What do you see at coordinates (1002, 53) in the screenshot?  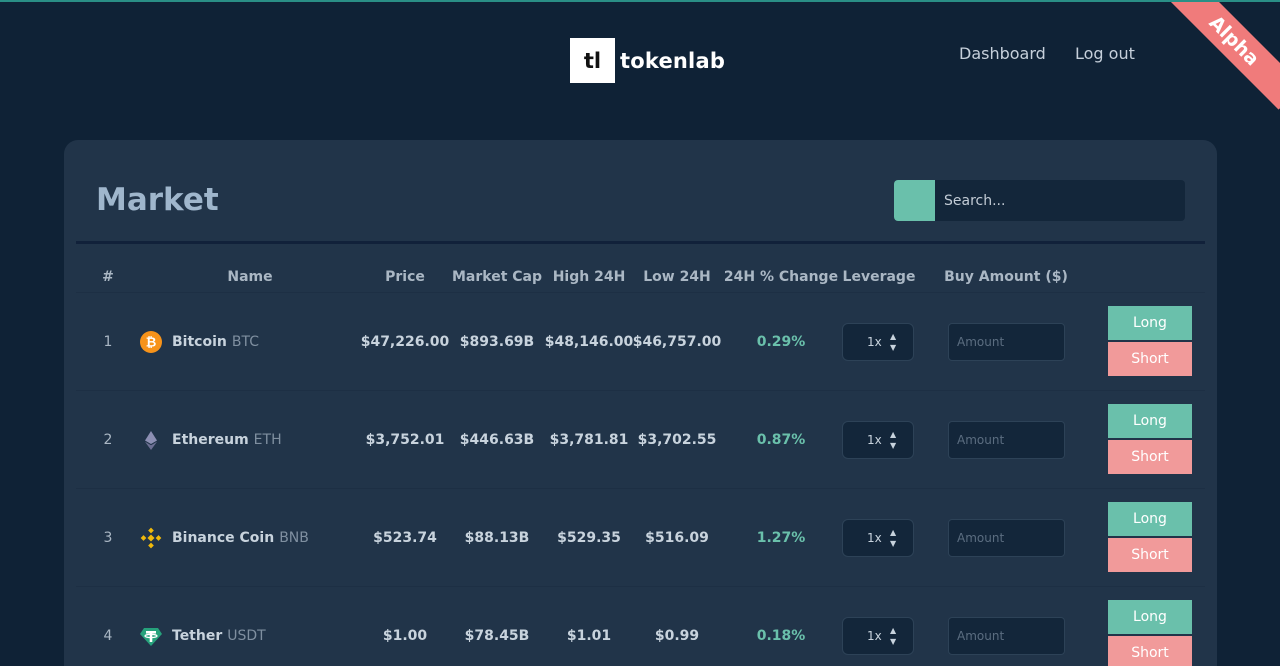 I see `nav-dashboard-link: Dashboard` at bounding box center [1002, 53].